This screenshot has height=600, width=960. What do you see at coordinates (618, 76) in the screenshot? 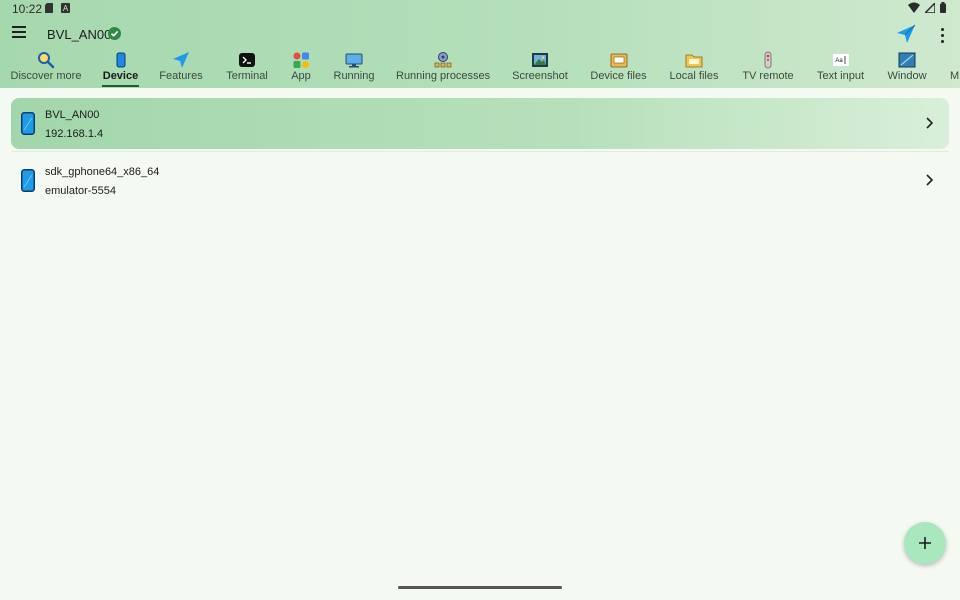
I see `tab-label: Device files` at bounding box center [618, 76].